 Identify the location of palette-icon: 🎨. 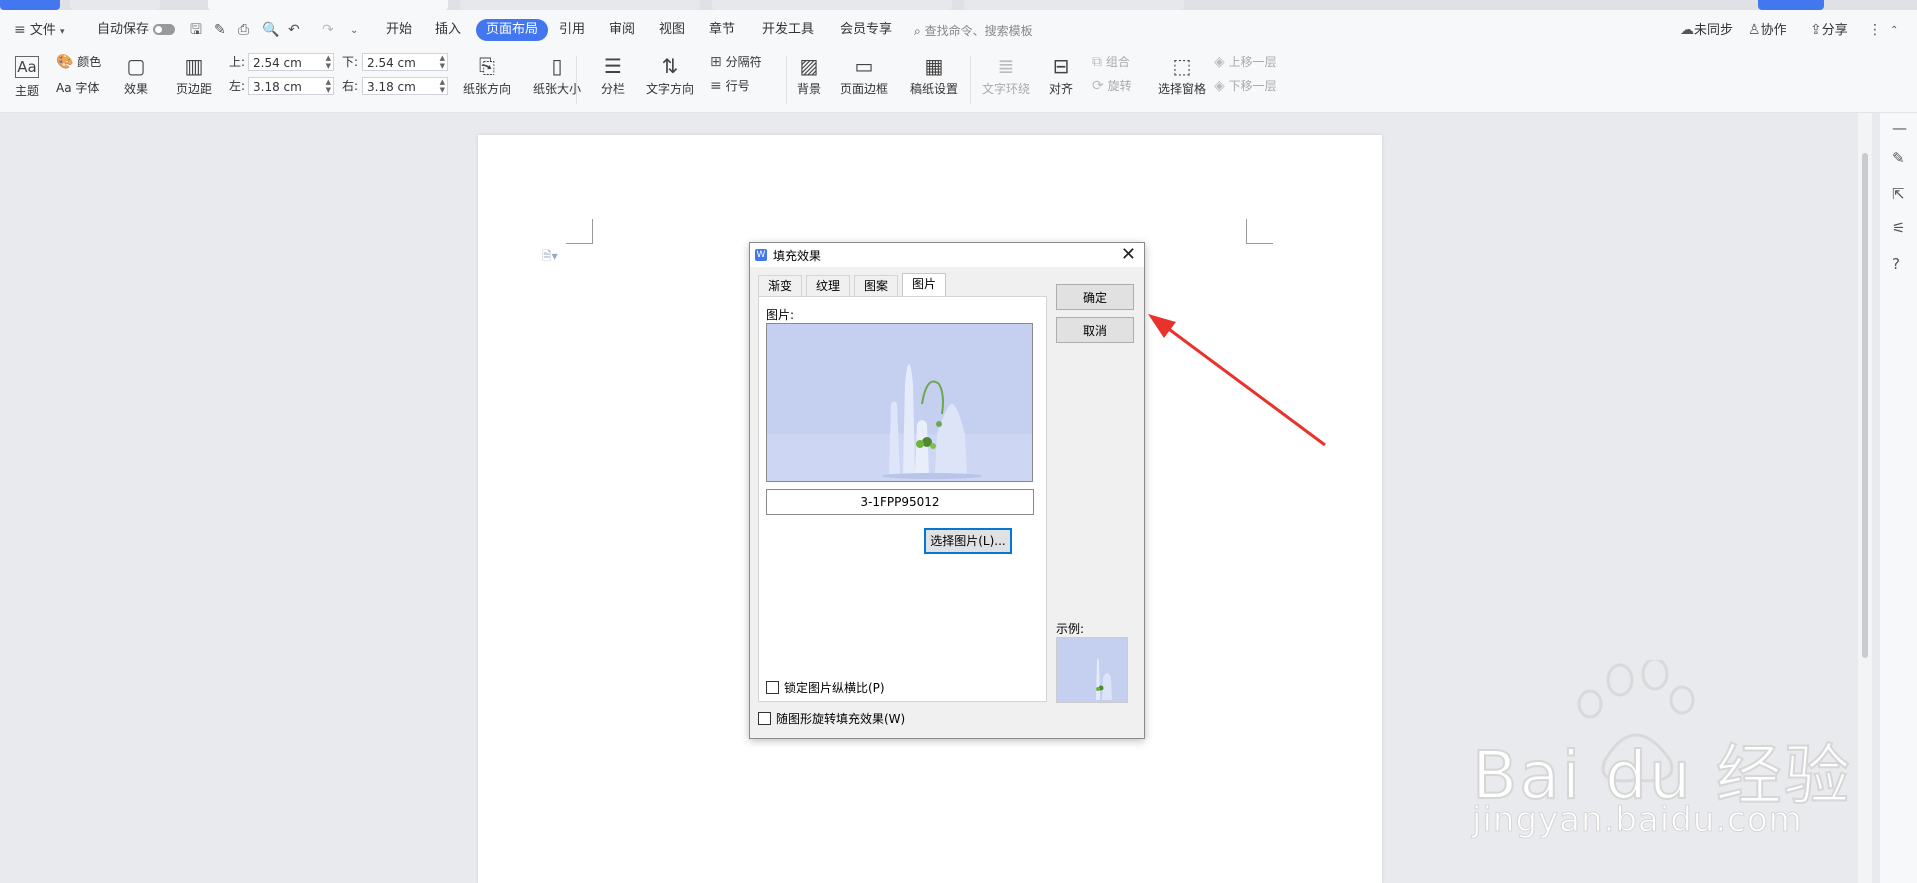
(65, 62).